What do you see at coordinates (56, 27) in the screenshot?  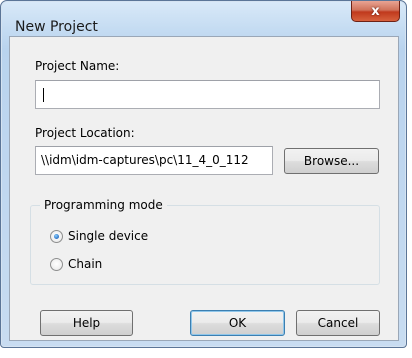 I see `dialog-title: New Project` at bounding box center [56, 27].